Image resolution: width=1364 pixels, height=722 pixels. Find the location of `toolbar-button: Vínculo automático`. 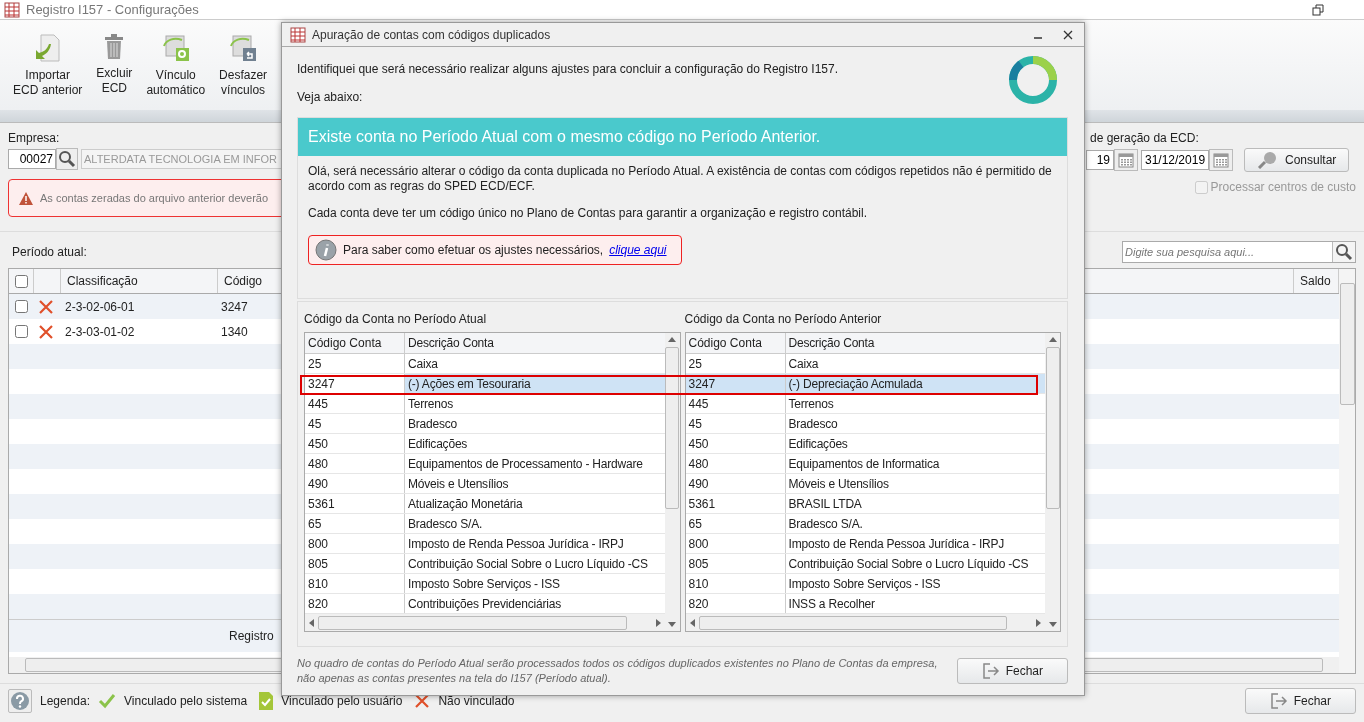

toolbar-button: Vínculo automático is located at coordinates (176, 66).